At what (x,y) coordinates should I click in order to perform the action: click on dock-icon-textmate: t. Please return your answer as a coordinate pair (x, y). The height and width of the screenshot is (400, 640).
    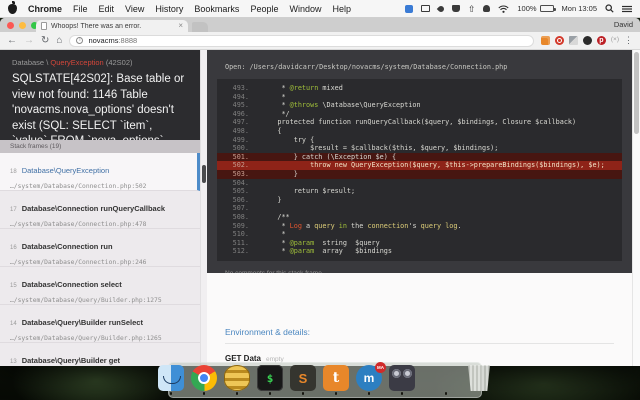
    Looking at the image, I should click on (336, 380).